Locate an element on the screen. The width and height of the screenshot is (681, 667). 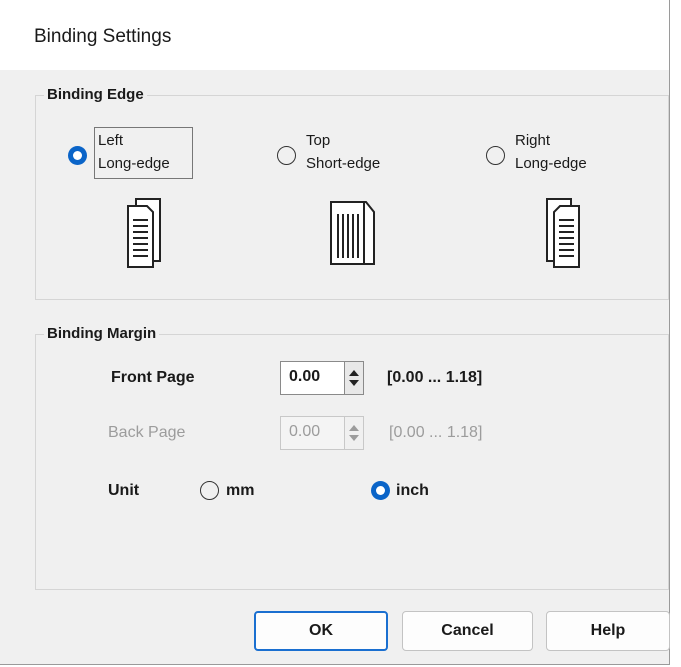
unit-mm-label: mm is located at coordinates (240, 490).